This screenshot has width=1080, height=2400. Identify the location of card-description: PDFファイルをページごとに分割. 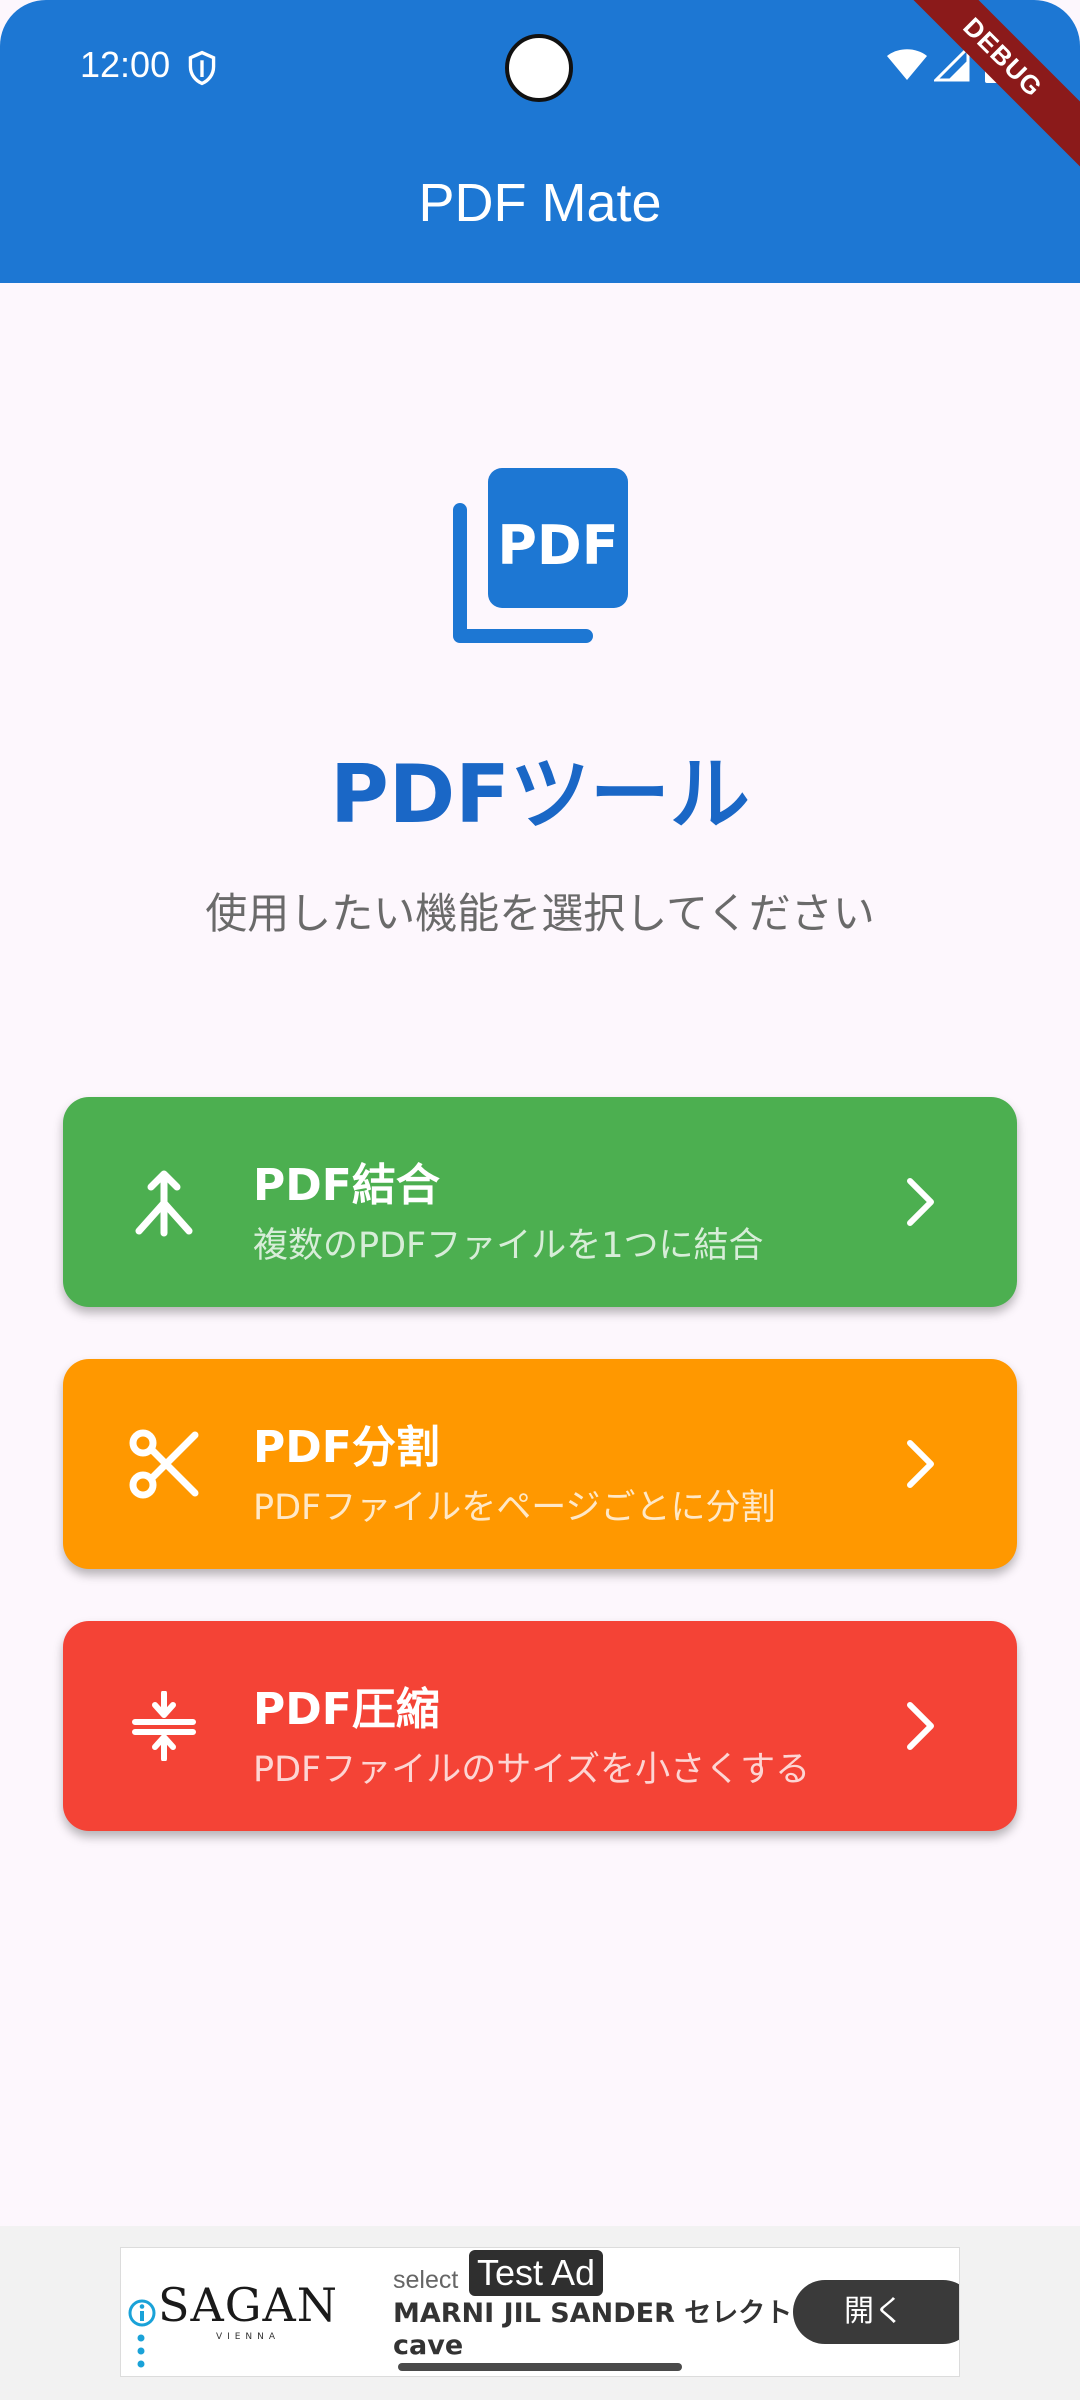
(514, 1508).